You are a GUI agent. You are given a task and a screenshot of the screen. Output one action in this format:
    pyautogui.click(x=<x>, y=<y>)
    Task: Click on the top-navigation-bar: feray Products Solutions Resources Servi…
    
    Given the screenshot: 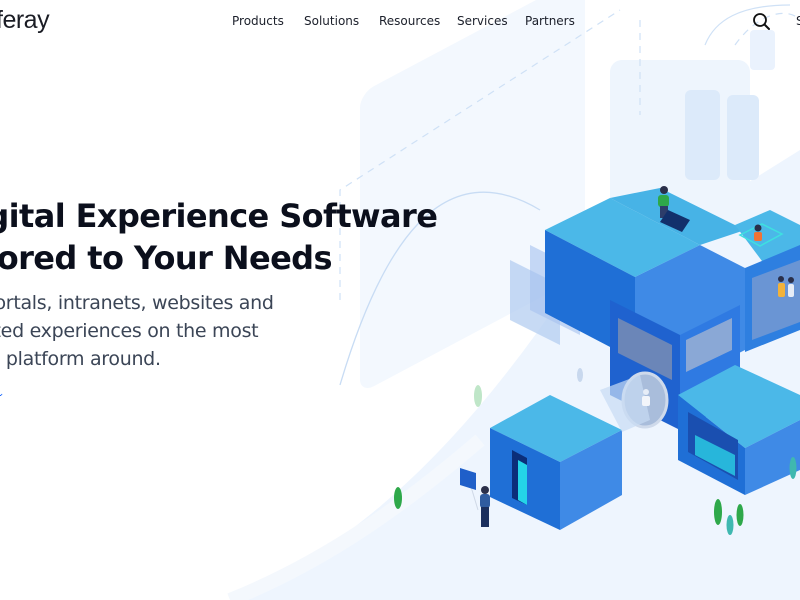 What is the action you would take?
    pyautogui.click(x=400, y=23)
    